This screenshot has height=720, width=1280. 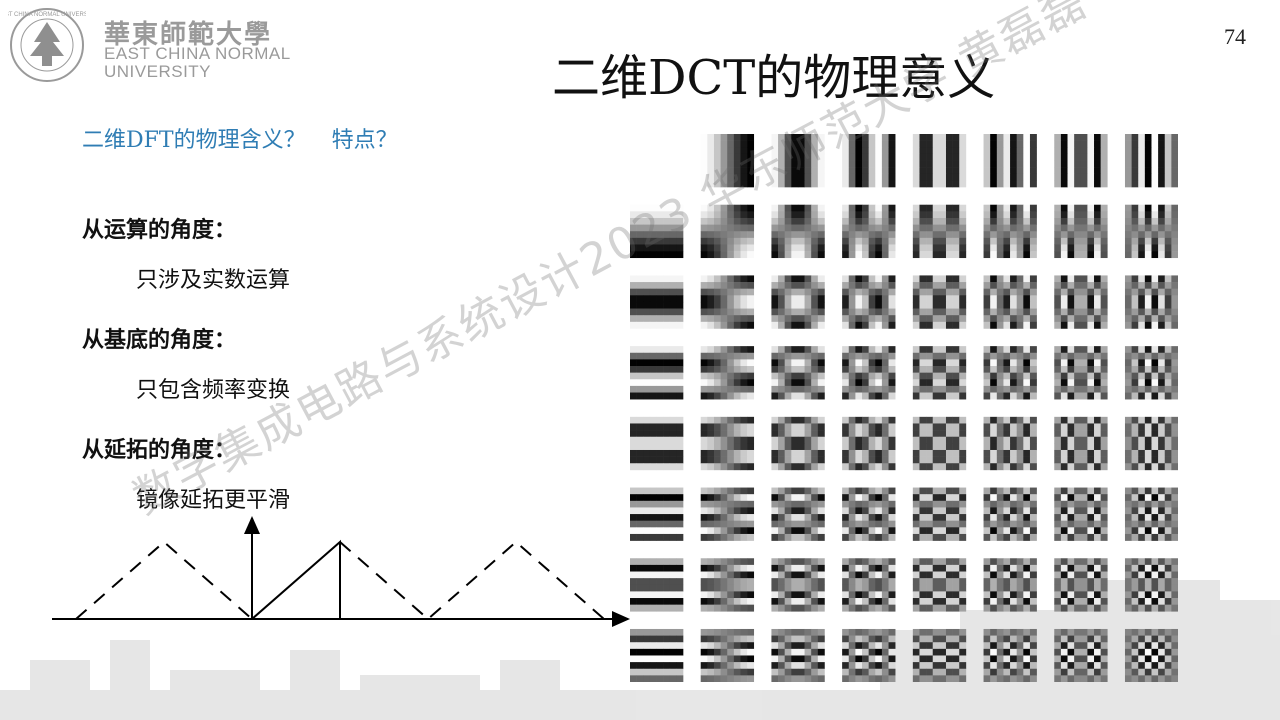 What do you see at coordinates (213, 390) in the screenshot?
I see `section-text-basis: 只包含频率变换` at bounding box center [213, 390].